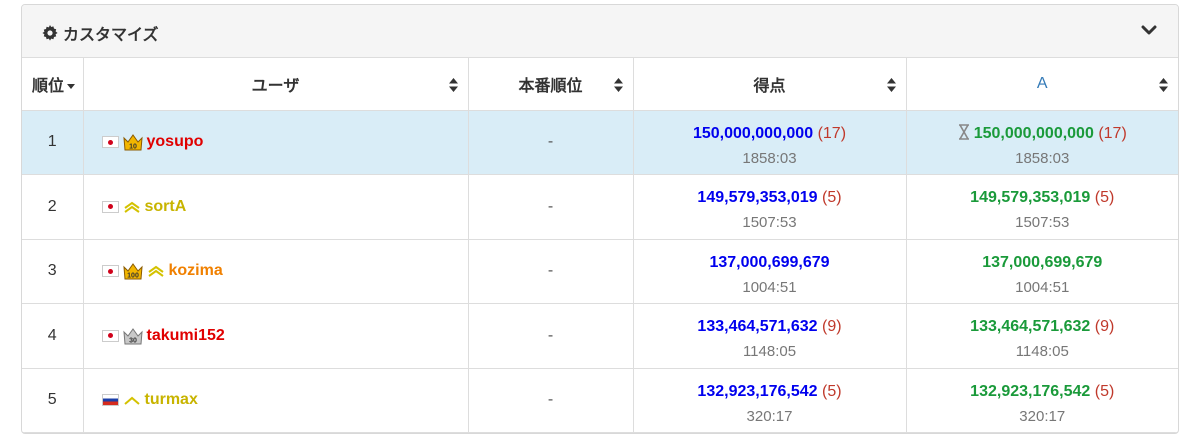 This screenshot has height=434, width=1200. What do you see at coordinates (166, 207) in the screenshot?
I see `username-link: sortA` at bounding box center [166, 207].